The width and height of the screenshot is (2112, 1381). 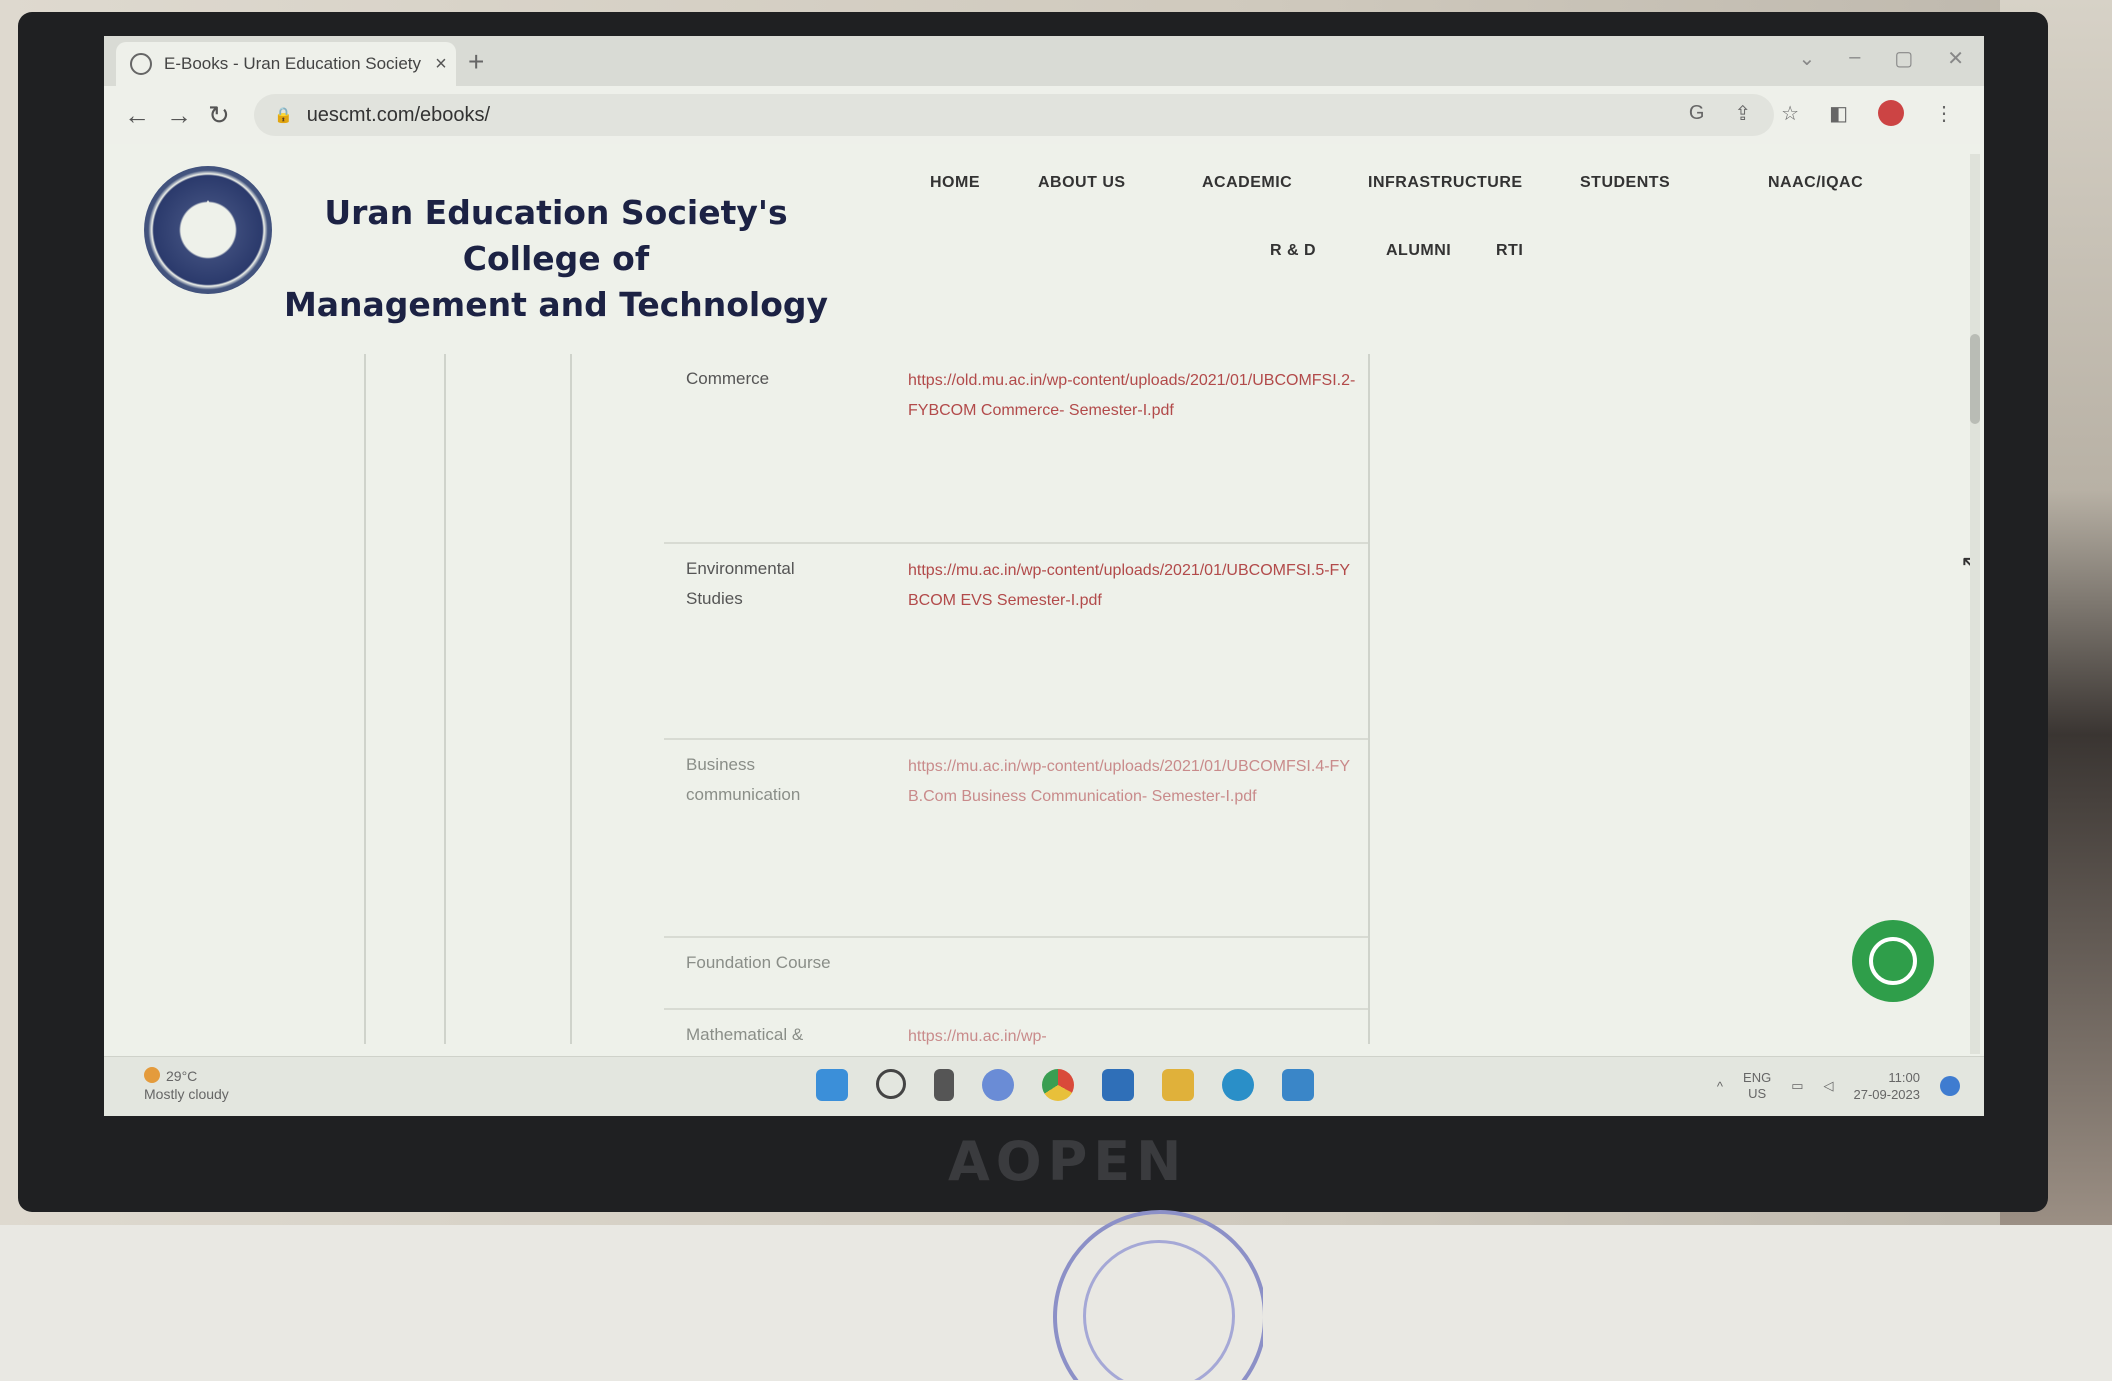 I want to click on subject-cell: Environmental Studies, so click(x=740, y=583).